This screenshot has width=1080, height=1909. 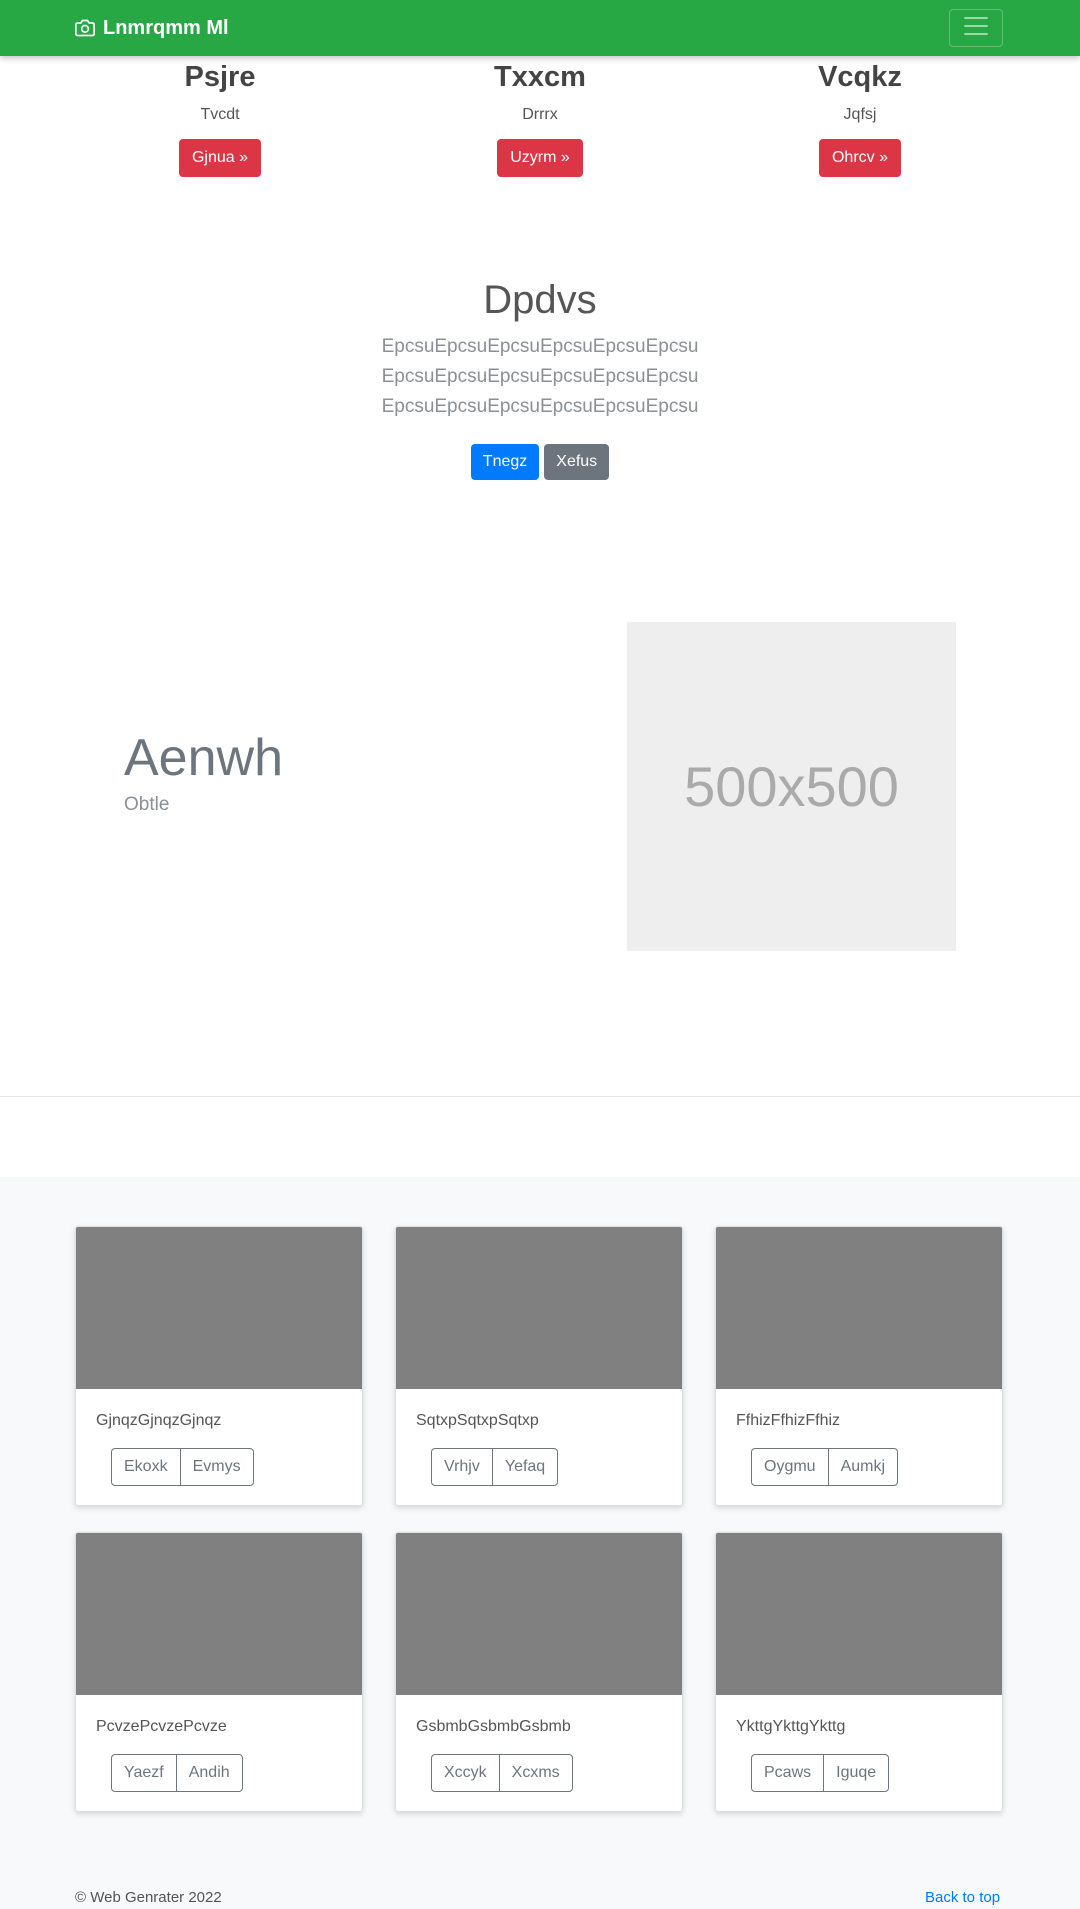 I want to click on card-button-left: Oygmu, so click(x=790, y=1467).